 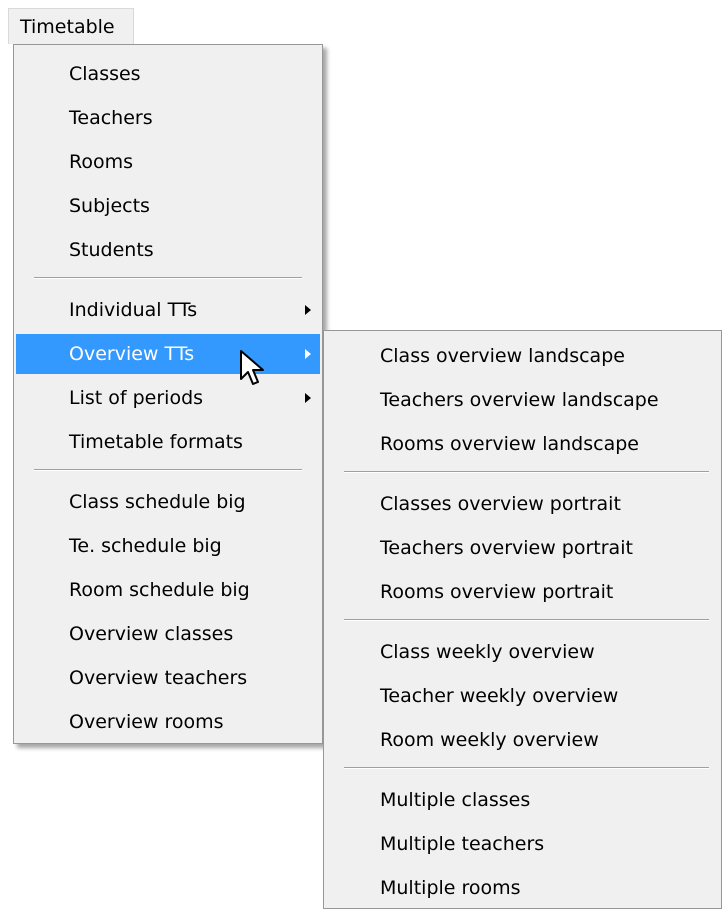 What do you see at coordinates (168, 250) in the screenshot?
I see `menu-item-students: Students` at bounding box center [168, 250].